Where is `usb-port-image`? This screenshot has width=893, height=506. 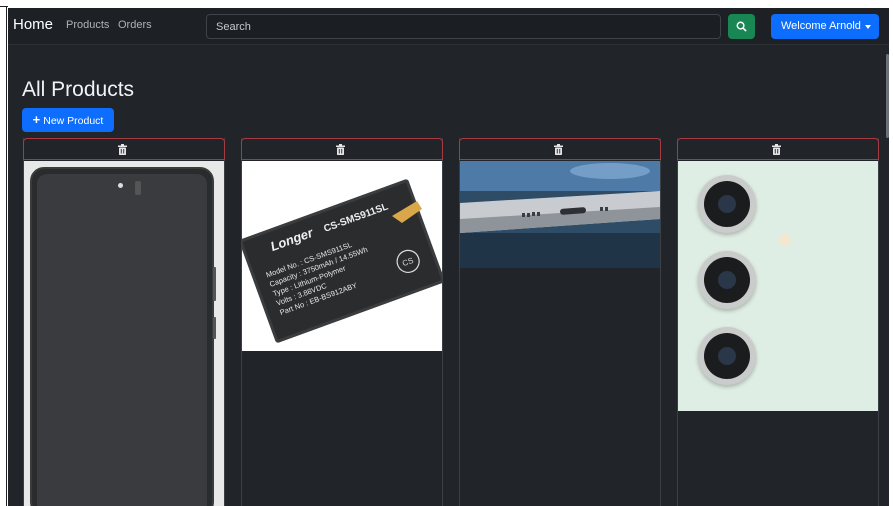 usb-port-image is located at coordinates (560, 214).